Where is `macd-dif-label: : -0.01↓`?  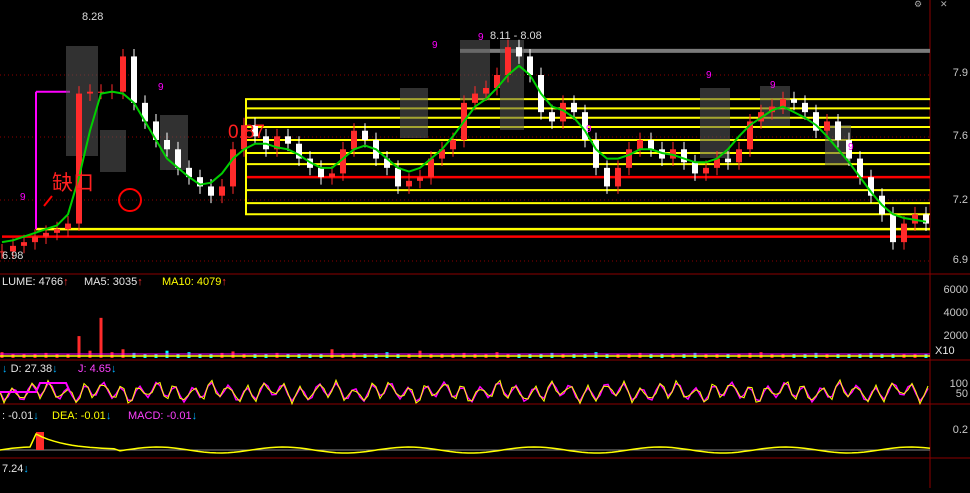
macd-dif-label: : -0.01↓ is located at coordinates (20, 416).